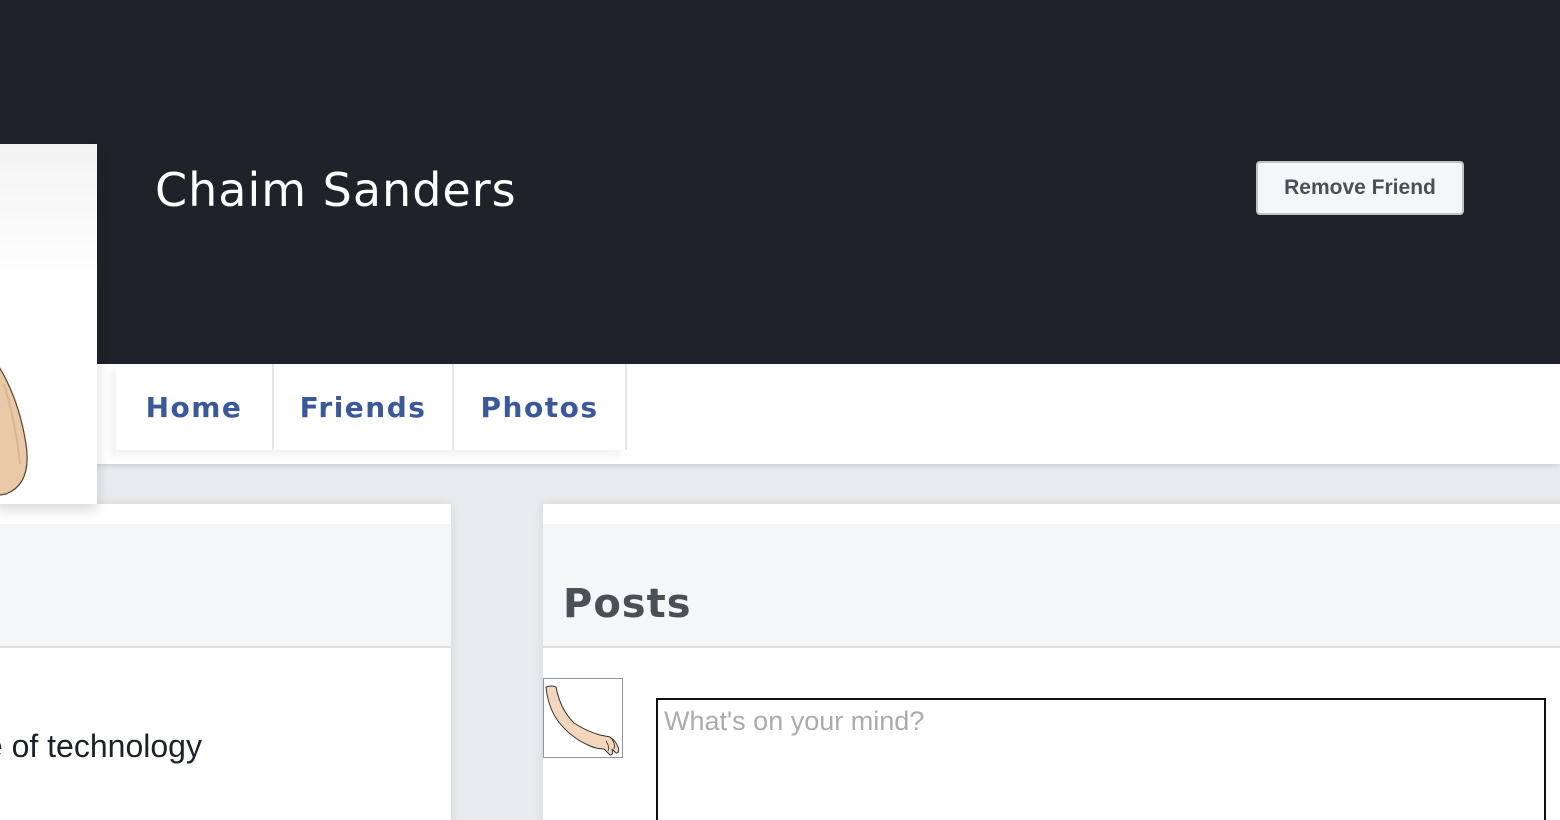 This screenshot has width=1560, height=820. I want to click on profile-photo-icon, so click(14, 431).